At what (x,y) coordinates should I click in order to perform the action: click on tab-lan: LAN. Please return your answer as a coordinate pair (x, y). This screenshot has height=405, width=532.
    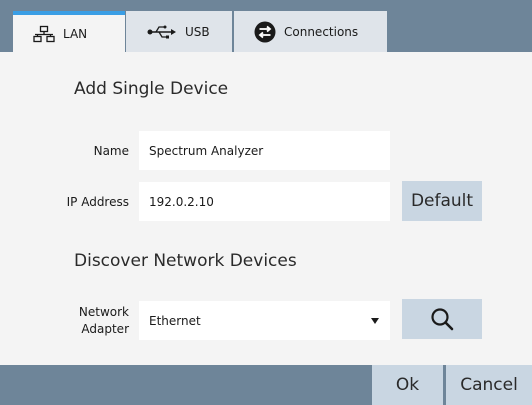
    Looking at the image, I should click on (69, 32).